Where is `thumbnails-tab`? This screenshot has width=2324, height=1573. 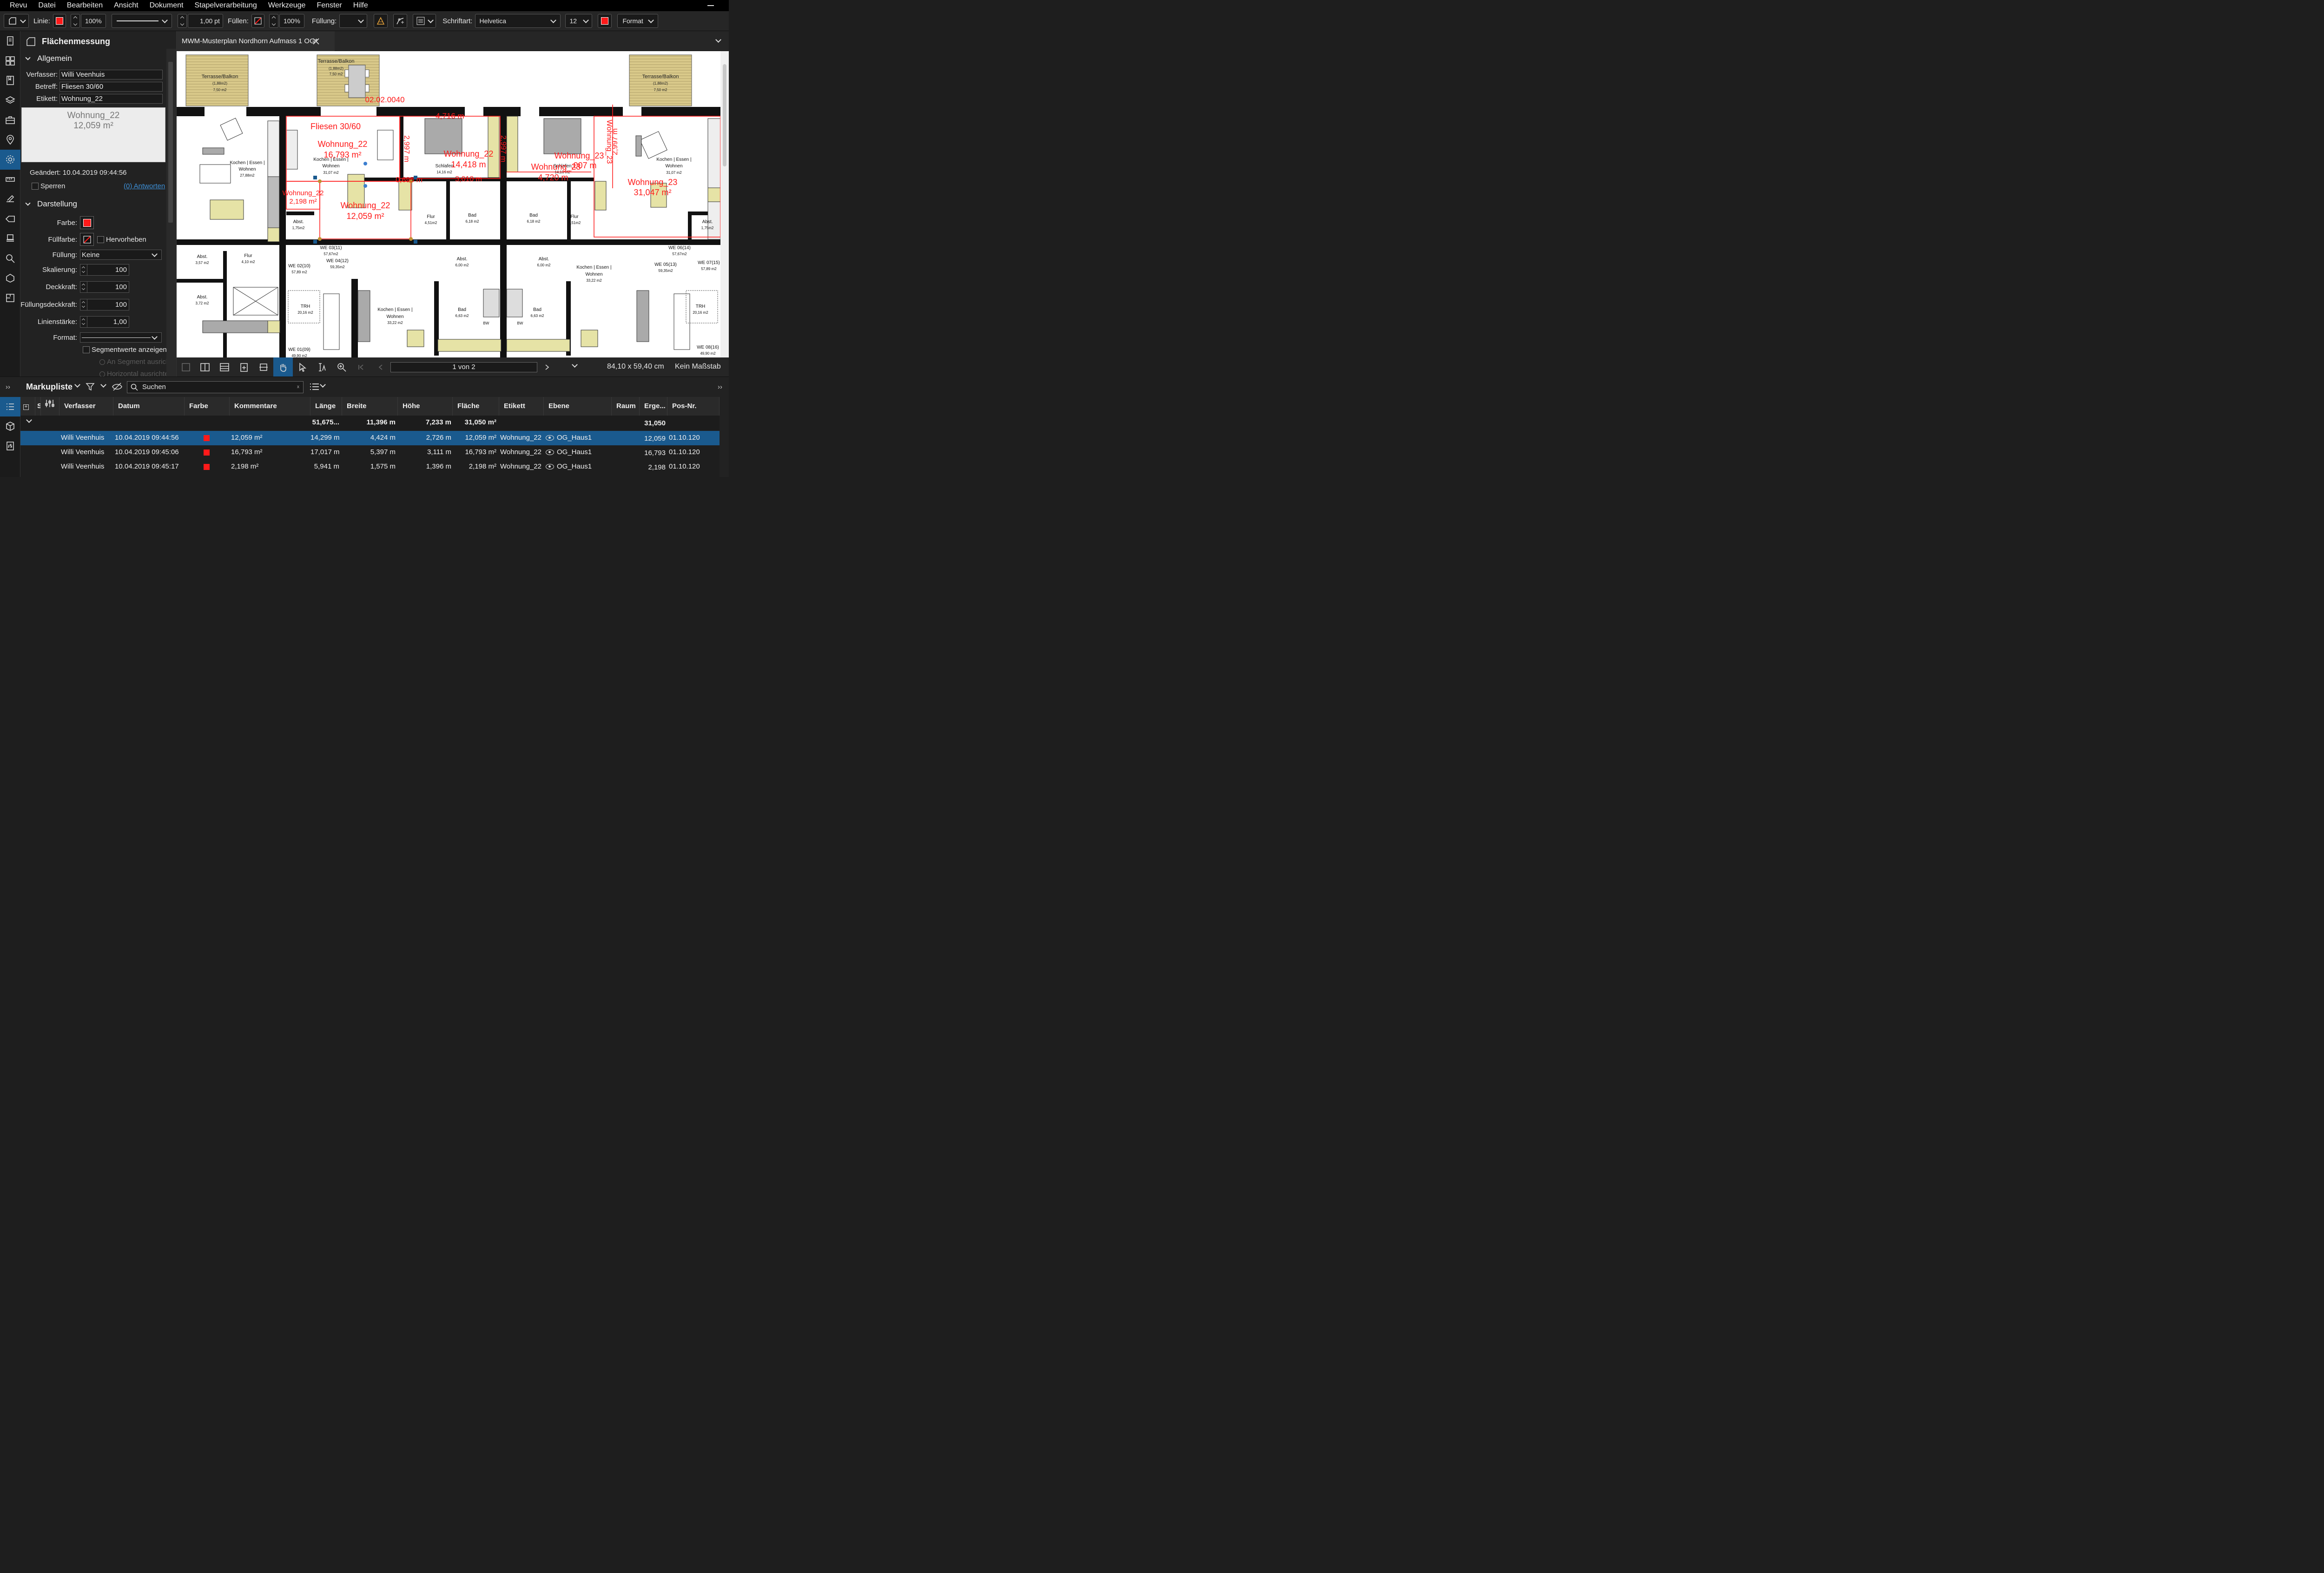 thumbnails-tab is located at coordinates (10, 41).